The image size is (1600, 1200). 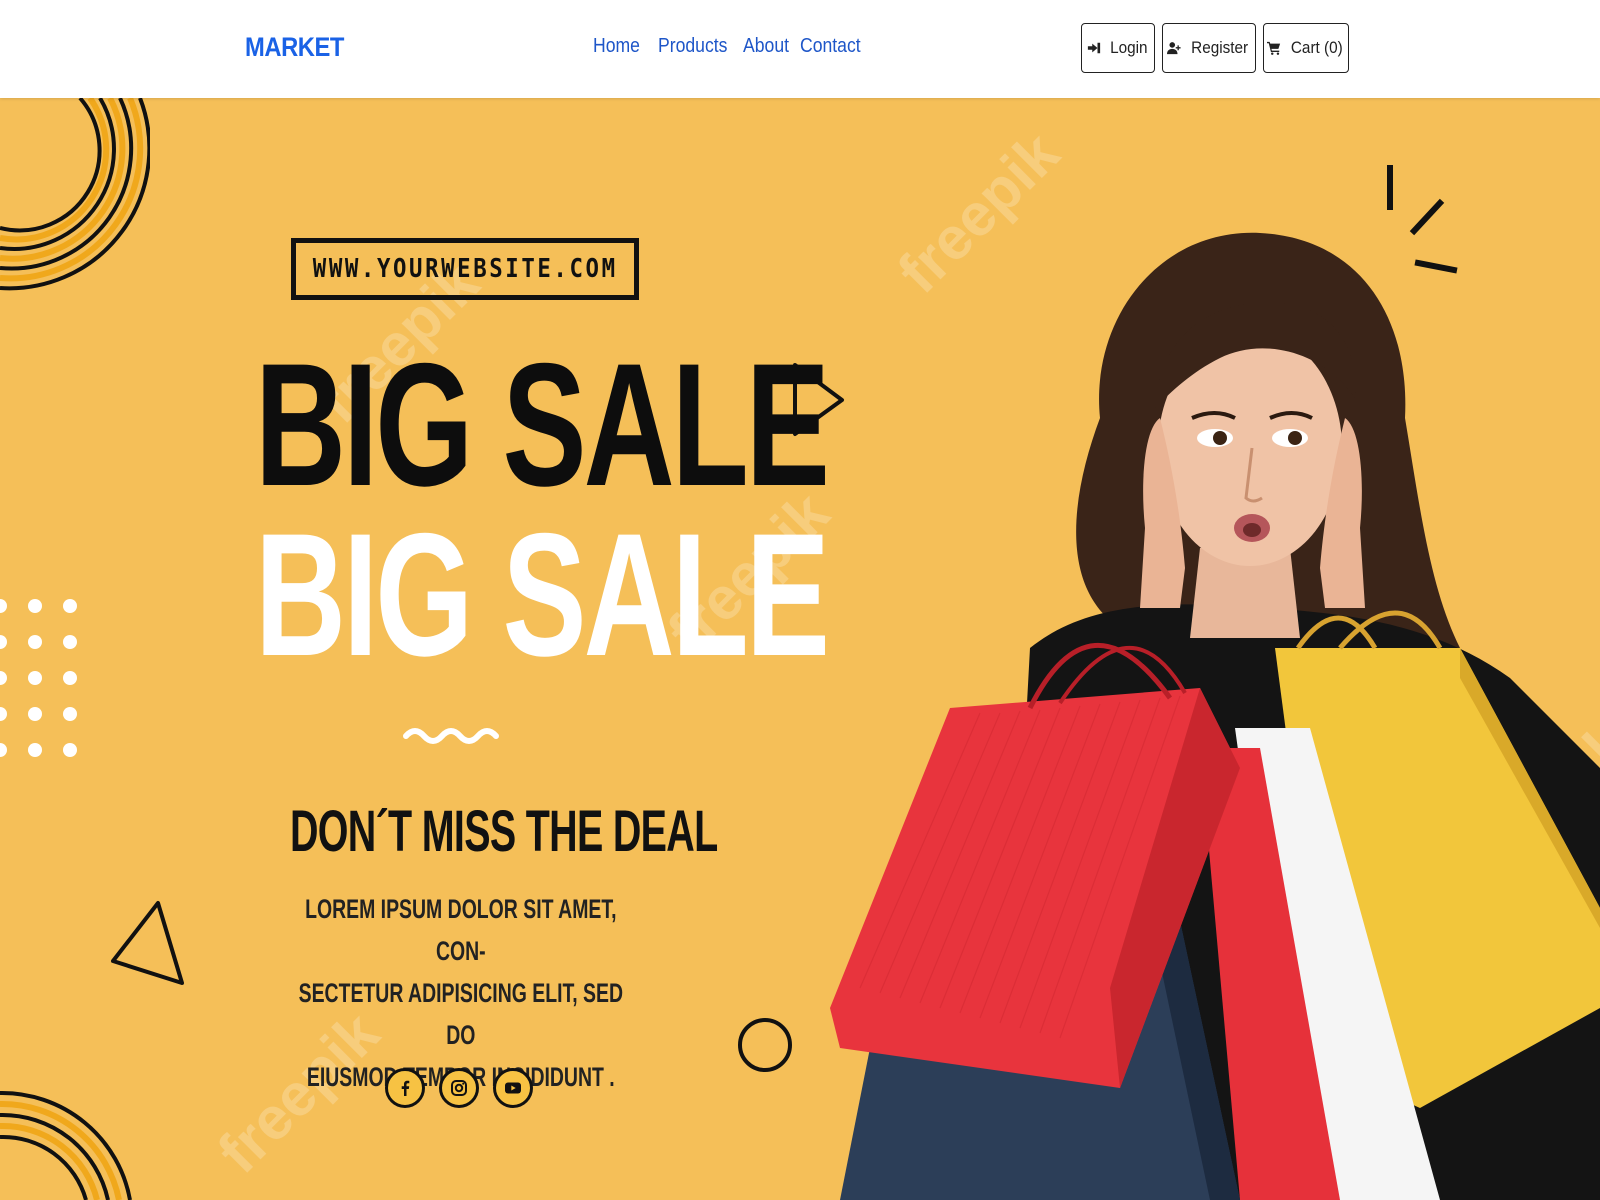 What do you see at coordinates (461, 930) in the screenshot?
I see `promo-line: LOREM IPSUM DOLOR SIT AMET, CON-` at bounding box center [461, 930].